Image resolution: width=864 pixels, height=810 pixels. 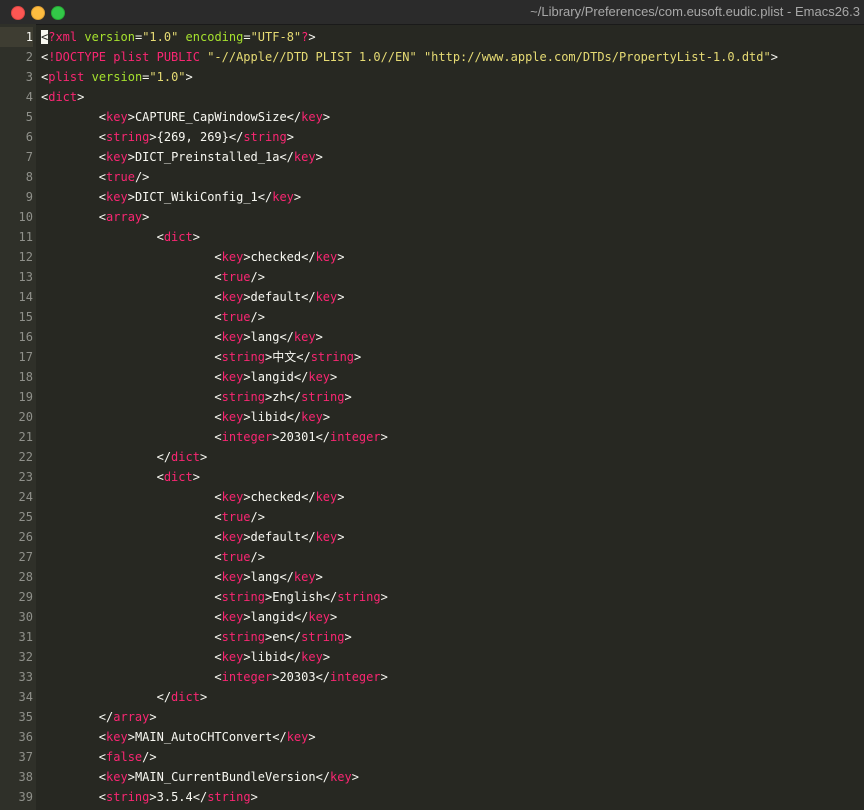 I want to click on code-text: <array>, so click(x=95, y=217).